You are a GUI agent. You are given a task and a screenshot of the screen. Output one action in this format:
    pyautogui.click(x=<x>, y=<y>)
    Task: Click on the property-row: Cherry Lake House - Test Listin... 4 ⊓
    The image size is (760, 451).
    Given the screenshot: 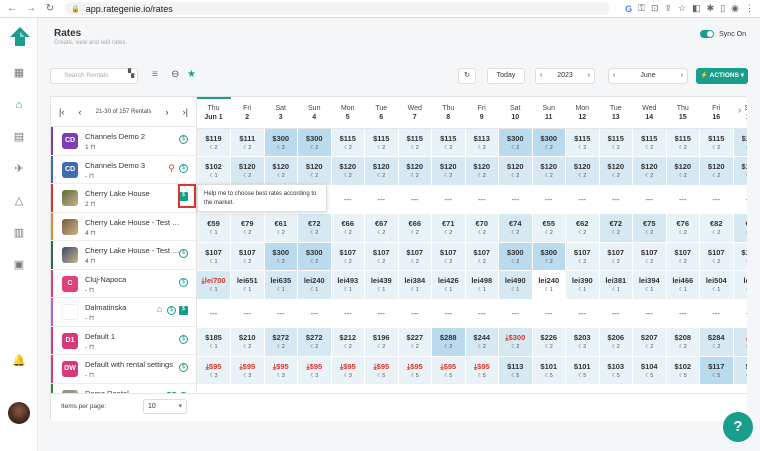 What is the action you would take?
    pyautogui.click(x=123, y=226)
    